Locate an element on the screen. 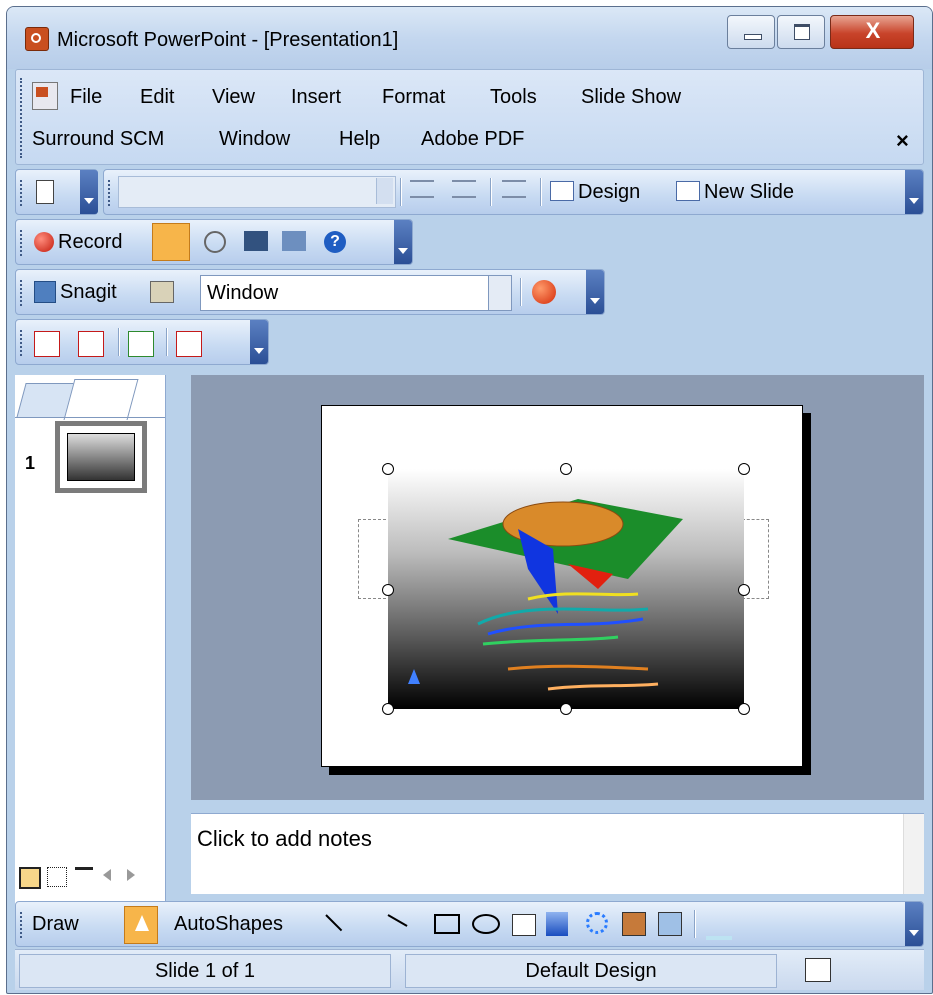 This screenshot has width=933, height=995. design-button: Design is located at coordinates (609, 192).